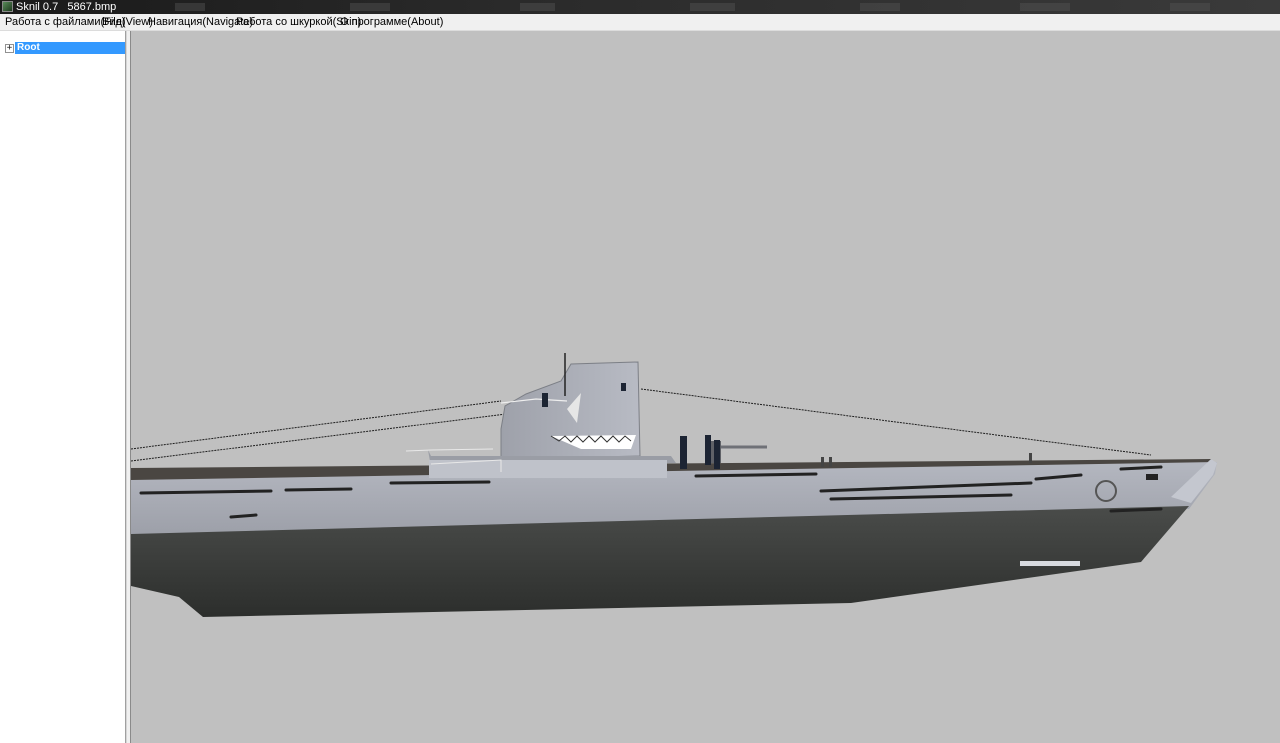 This screenshot has height=743, width=1280. Describe the element at coordinates (63, 387) in the screenshot. I see `tree-panel: + Root` at that location.